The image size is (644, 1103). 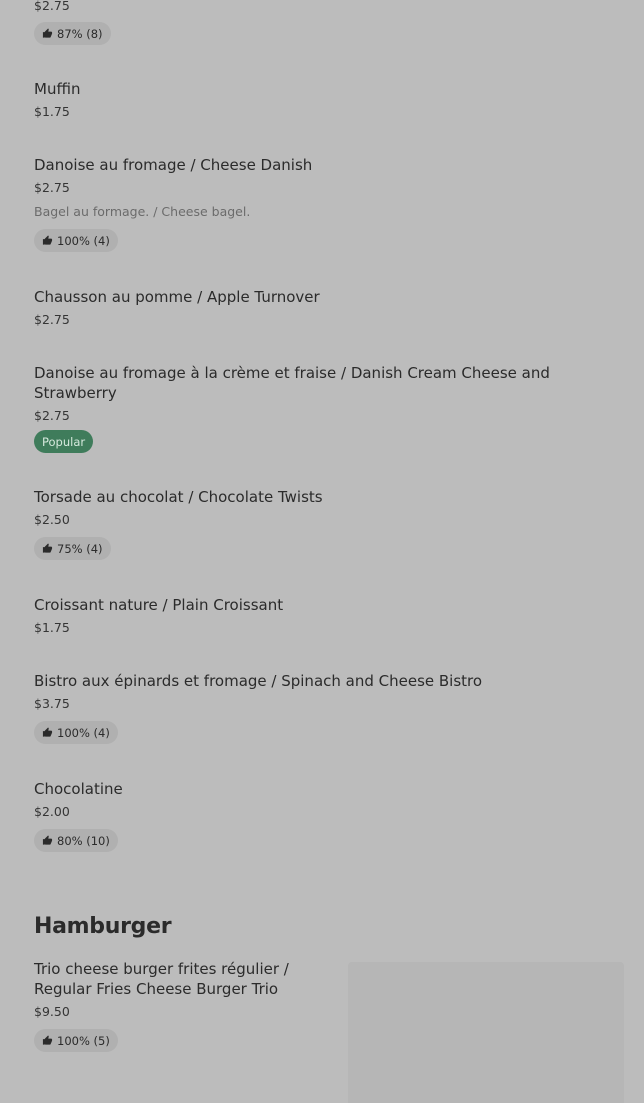 I want to click on item-name: Chocolatine, so click(x=78, y=789).